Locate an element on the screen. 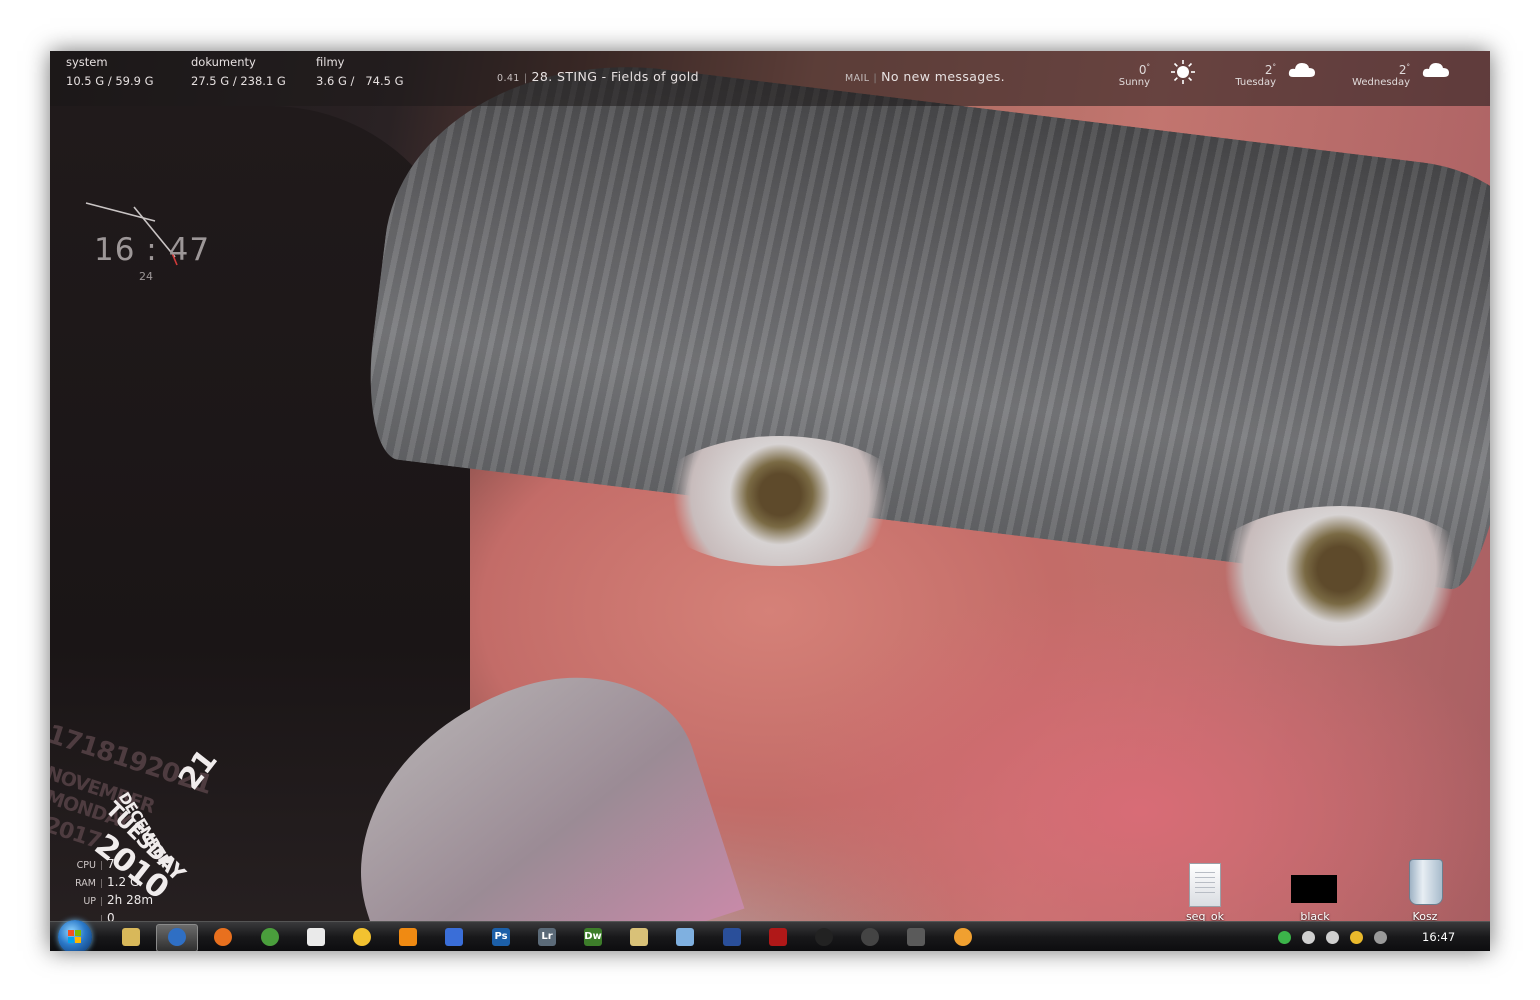  chrome-icon is located at coordinates (270, 937).